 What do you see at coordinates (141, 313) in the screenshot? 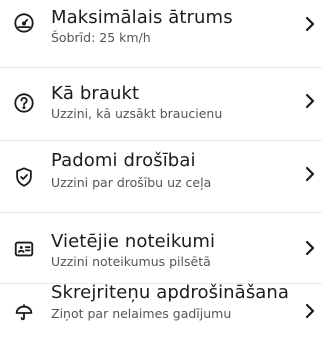
I see `menu-item-subtitle: Ziņot par nelaimes gadījumu` at bounding box center [141, 313].